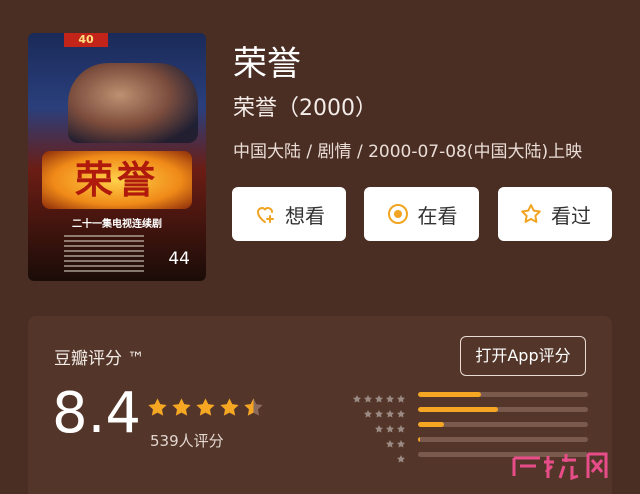 This screenshot has height=494, width=640. Describe the element at coordinates (86, 40) in the screenshot. I see `poster-badge: 40` at that location.